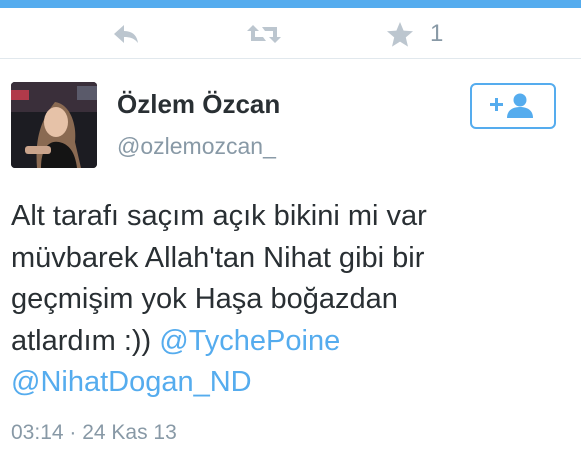  I want to click on tweet-line: @NihatDogan_ND, so click(291, 383).